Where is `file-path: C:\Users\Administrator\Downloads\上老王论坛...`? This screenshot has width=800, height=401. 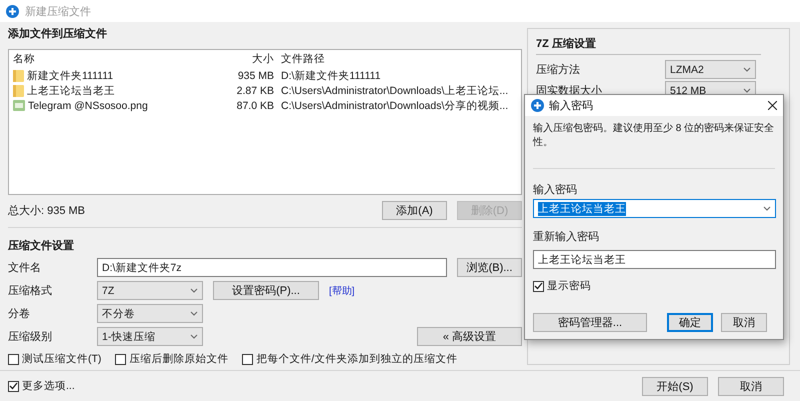
file-path: C:\Users\Administrator\Downloads\上老王论坛... is located at coordinates (394, 90).